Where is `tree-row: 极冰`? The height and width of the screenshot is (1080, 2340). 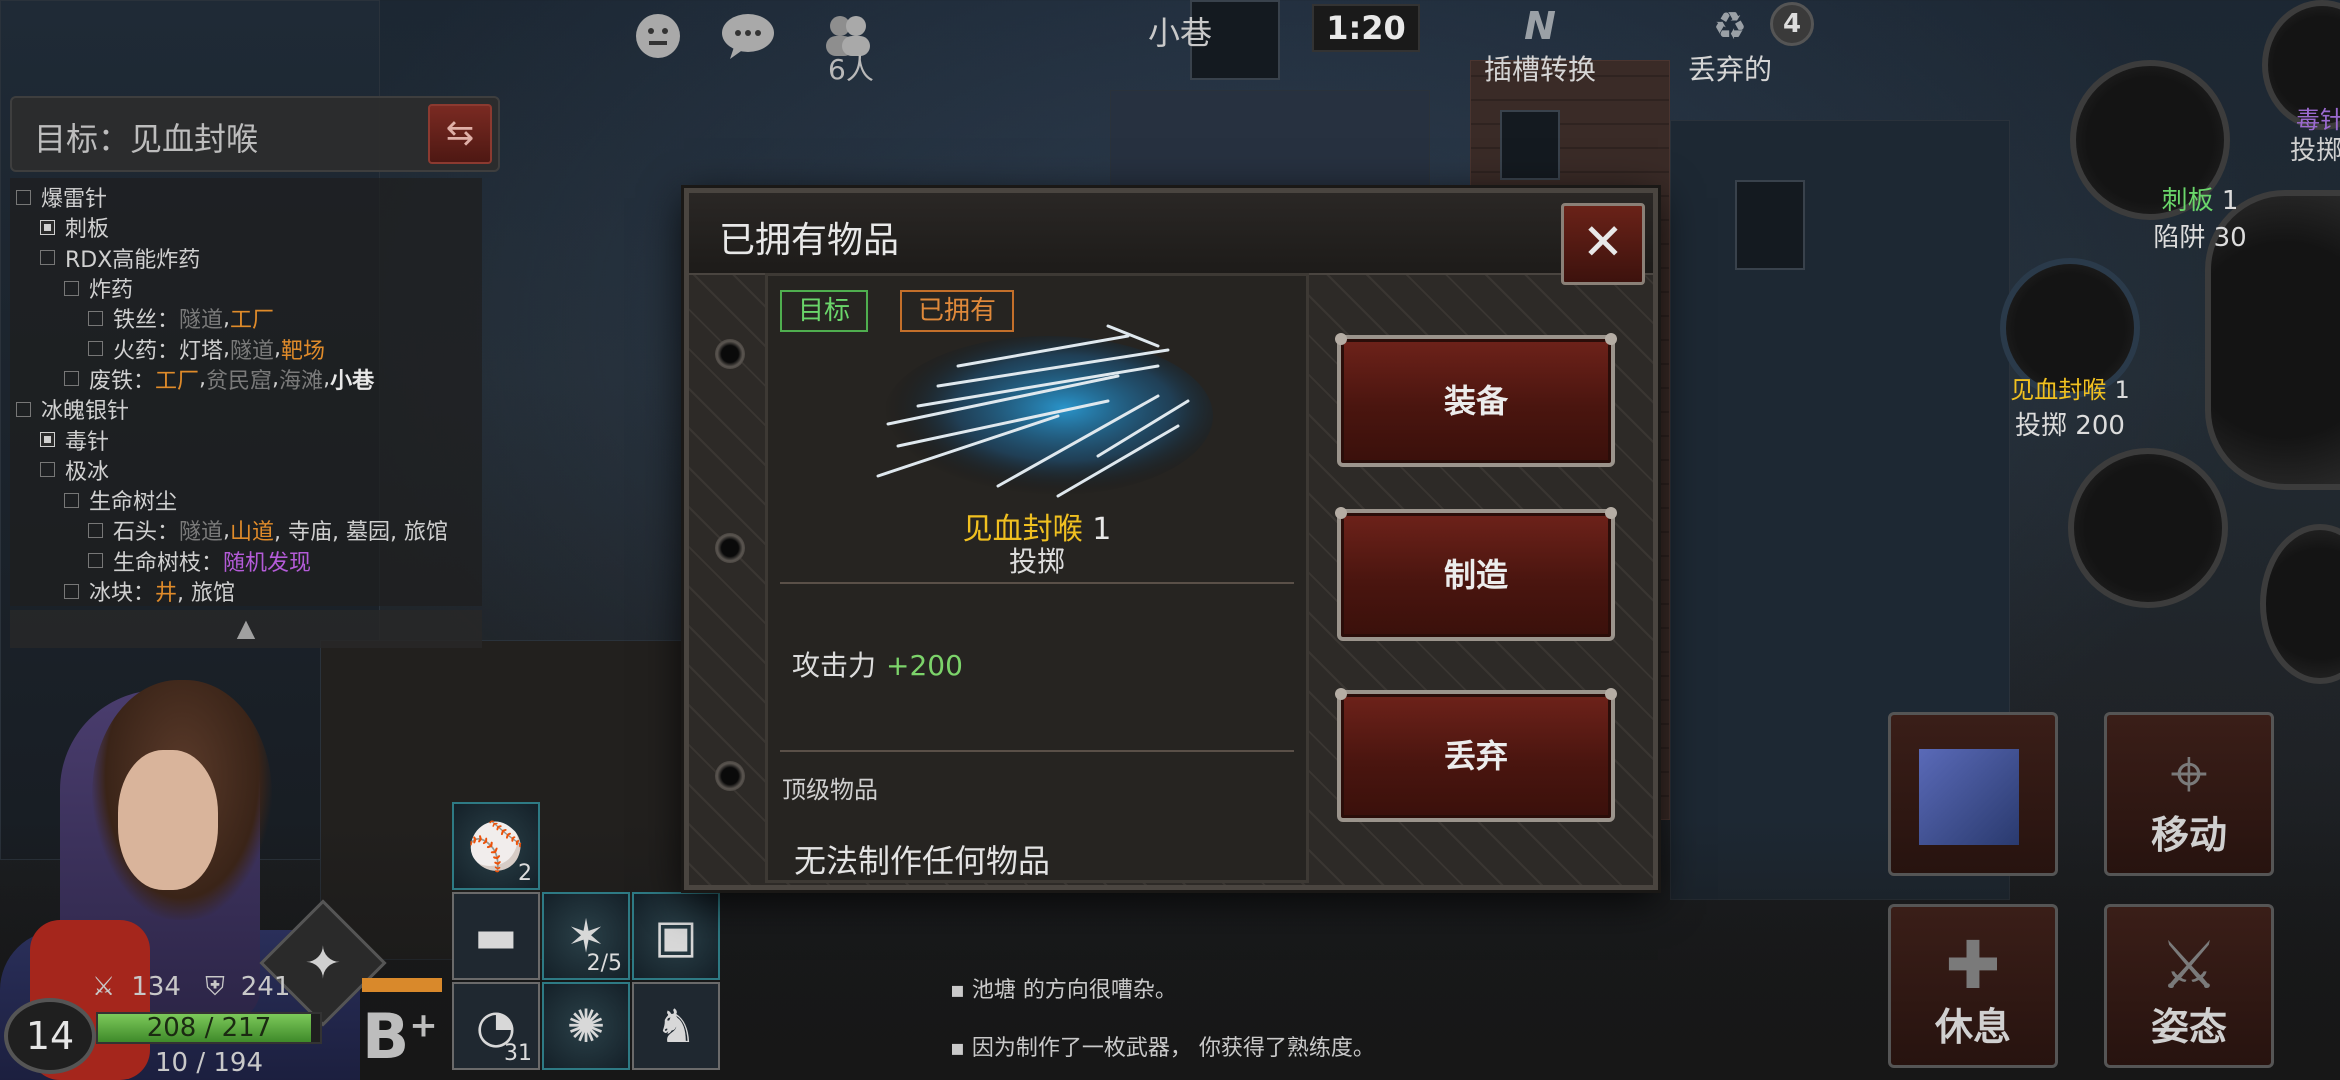 tree-row: 极冰 is located at coordinates (246, 470).